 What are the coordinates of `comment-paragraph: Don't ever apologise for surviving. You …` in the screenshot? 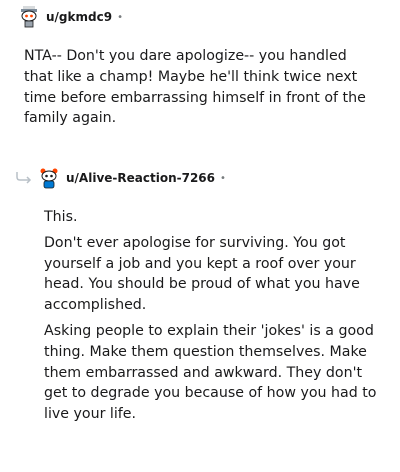 It's located at (202, 274).